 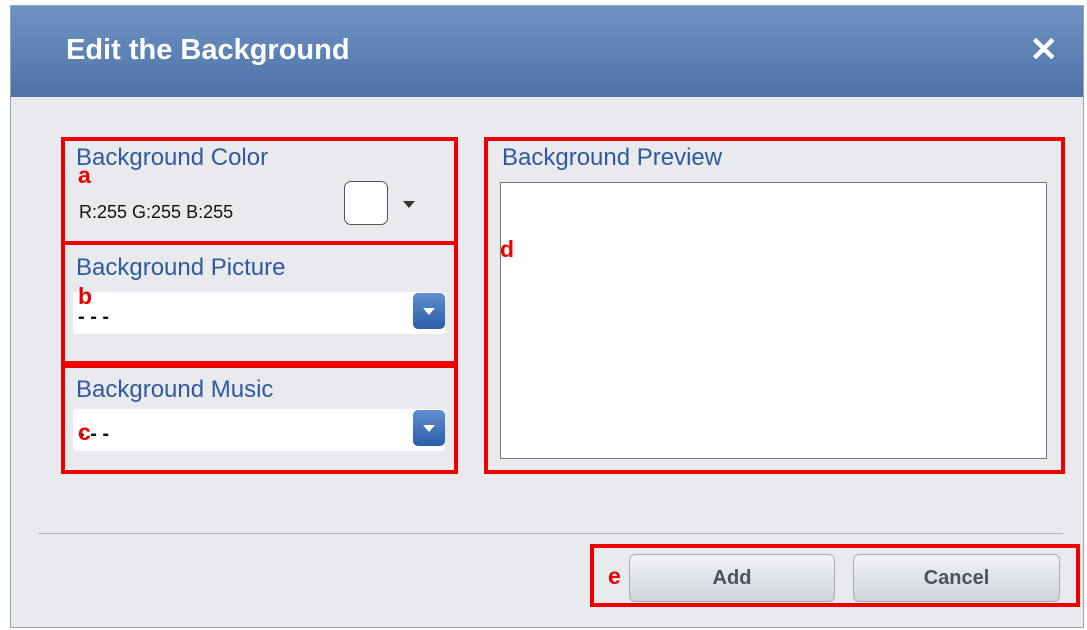 What do you see at coordinates (835, 575) in the screenshot?
I see `annotation-box-e` at bounding box center [835, 575].